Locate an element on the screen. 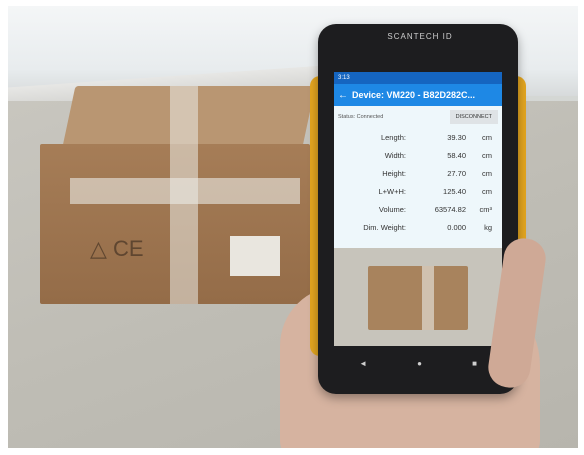  phone-brand: SCANTECH ID is located at coordinates (420, 36).